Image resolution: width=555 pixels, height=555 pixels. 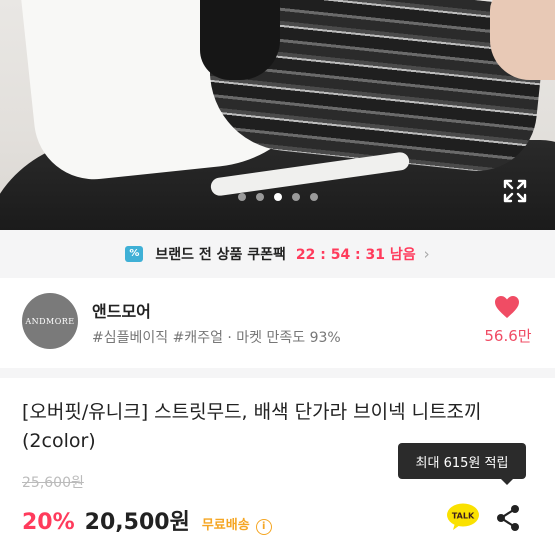 What do you see at coordinates (462, 464) in the screenshot?
I see `points-tooltip: 최대 615원 적립` at bounding box center [462, 464].